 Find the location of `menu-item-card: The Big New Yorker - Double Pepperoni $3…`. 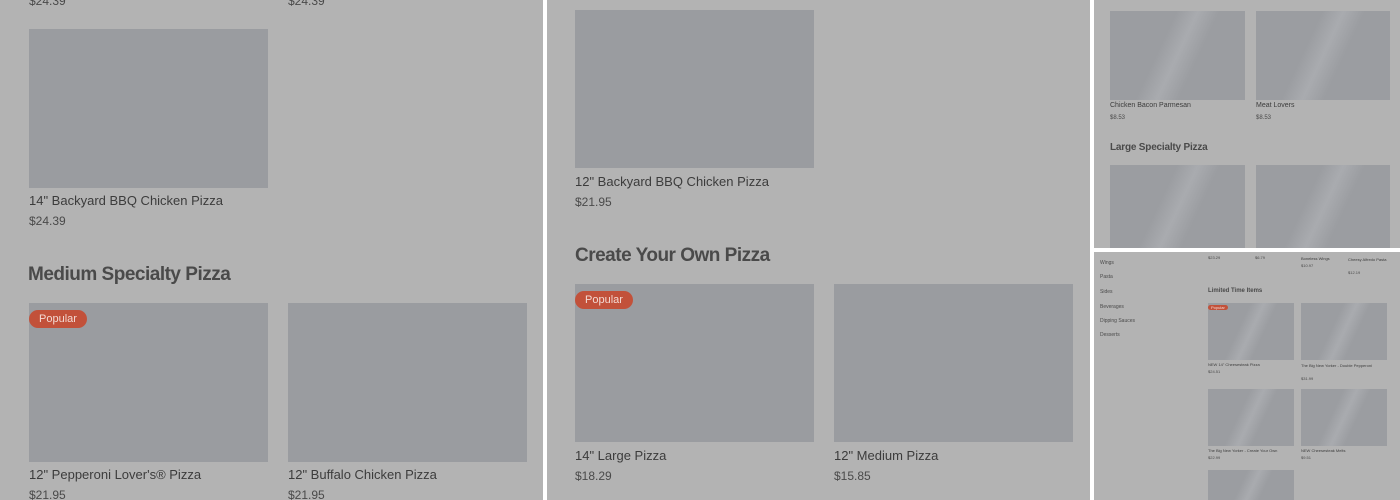

menu-item-card: The Big New Yorker - Double Pepperoni $3… is located at coordinates (1344, 343).